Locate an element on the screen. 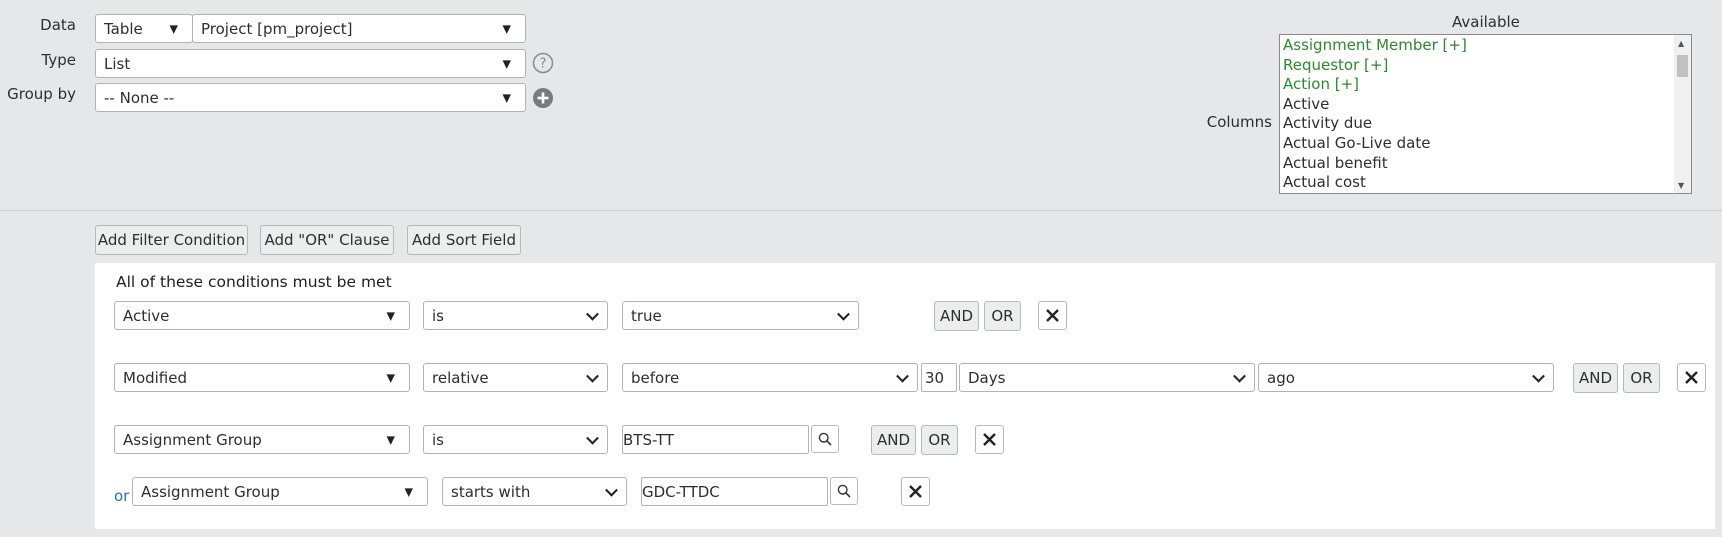 The width and height of the screenshot is (1722, 537). data-source-value: Table is located at coordinates (123, 28).